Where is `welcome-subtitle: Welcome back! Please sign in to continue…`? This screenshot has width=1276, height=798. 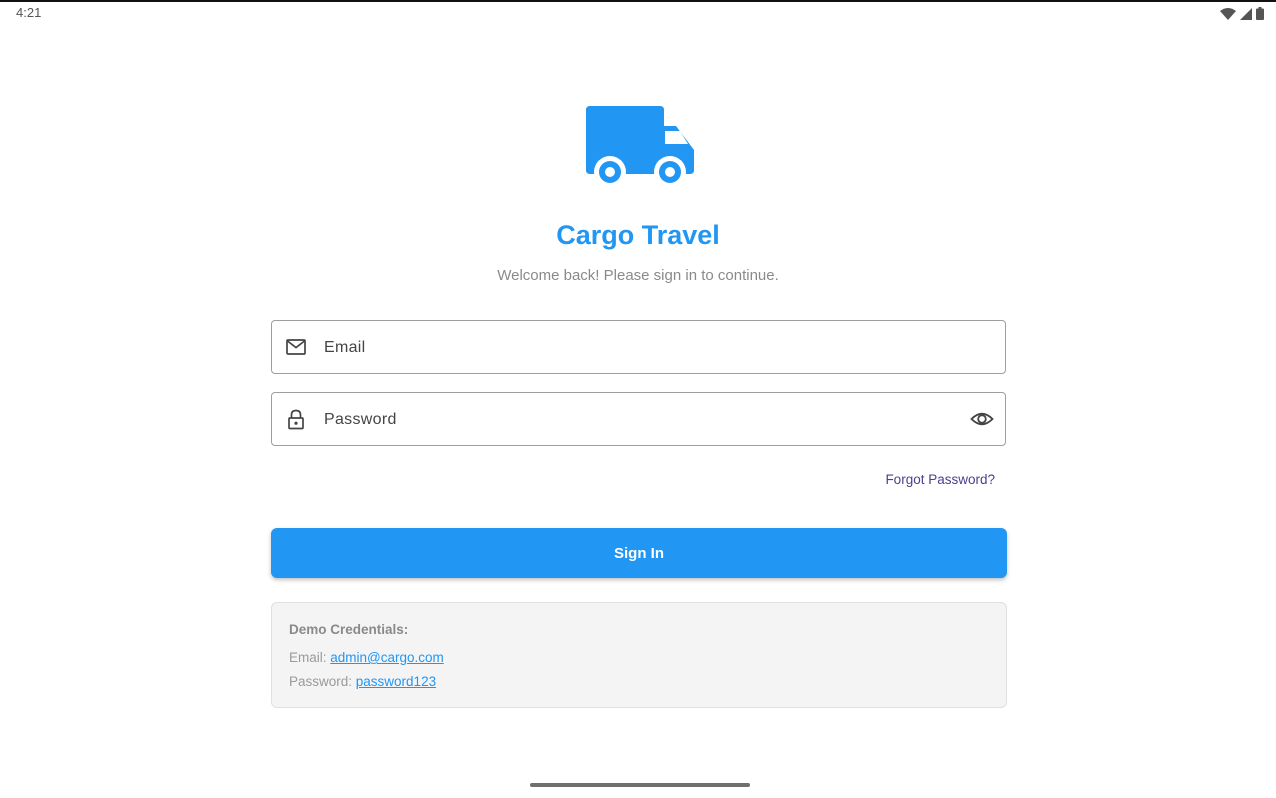 welcome-subtitle: Welcome back! Please sign in to continue… is located at coordinates (638, 275).